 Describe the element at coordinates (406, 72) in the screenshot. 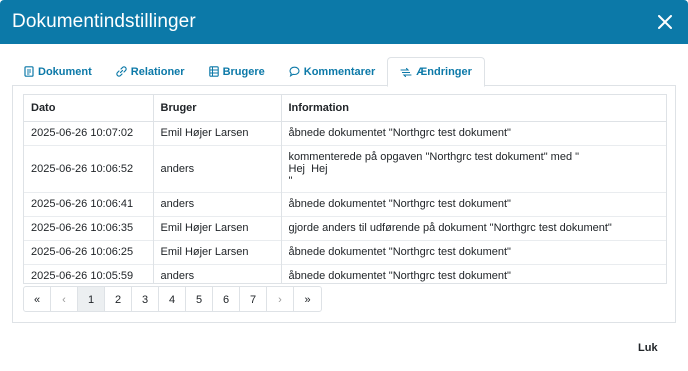

I see `changes-icon` at that location.